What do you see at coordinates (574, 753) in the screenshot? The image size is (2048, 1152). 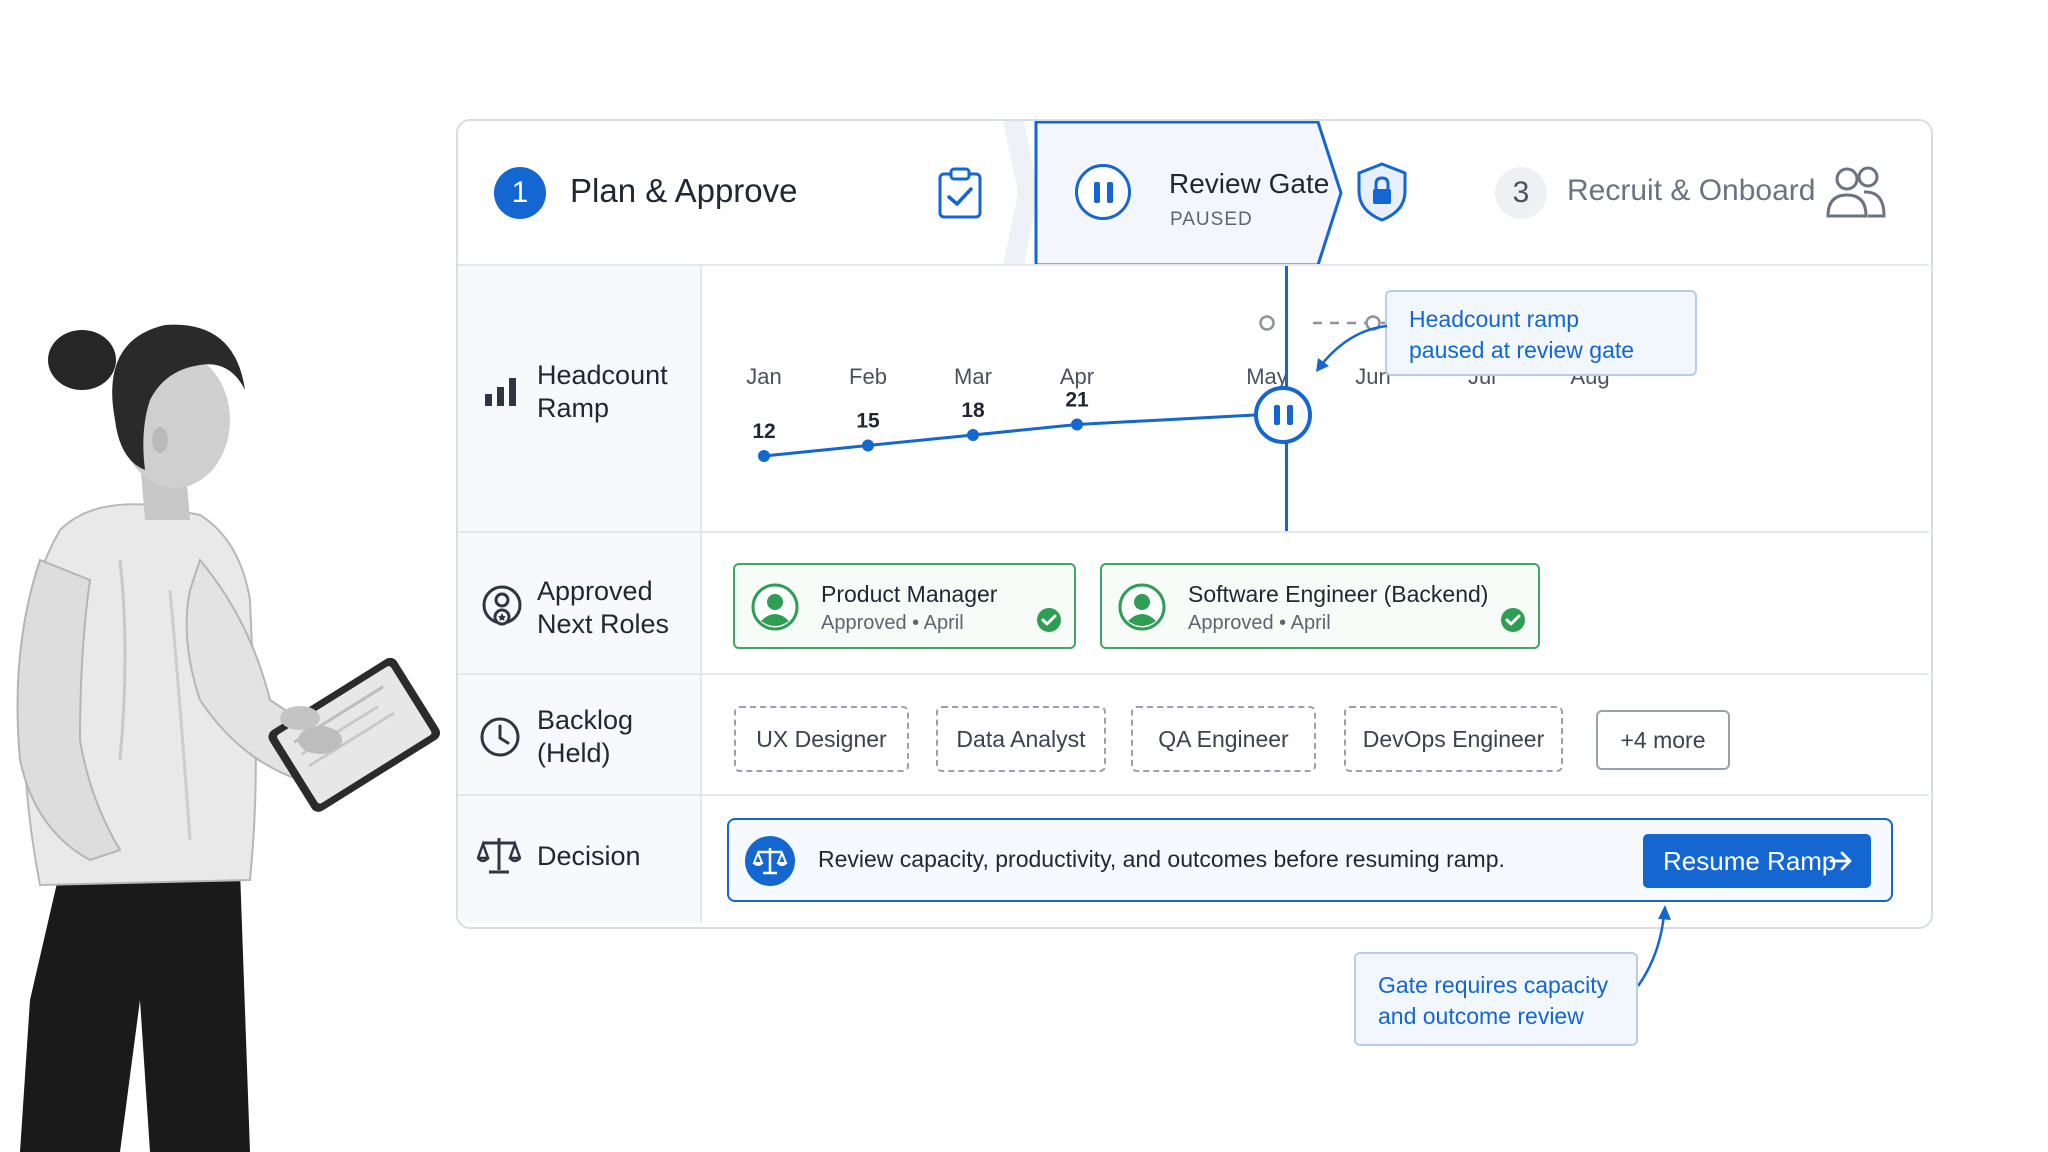 I see `row-label-line: (Held)` at bounding box center [574, 753].